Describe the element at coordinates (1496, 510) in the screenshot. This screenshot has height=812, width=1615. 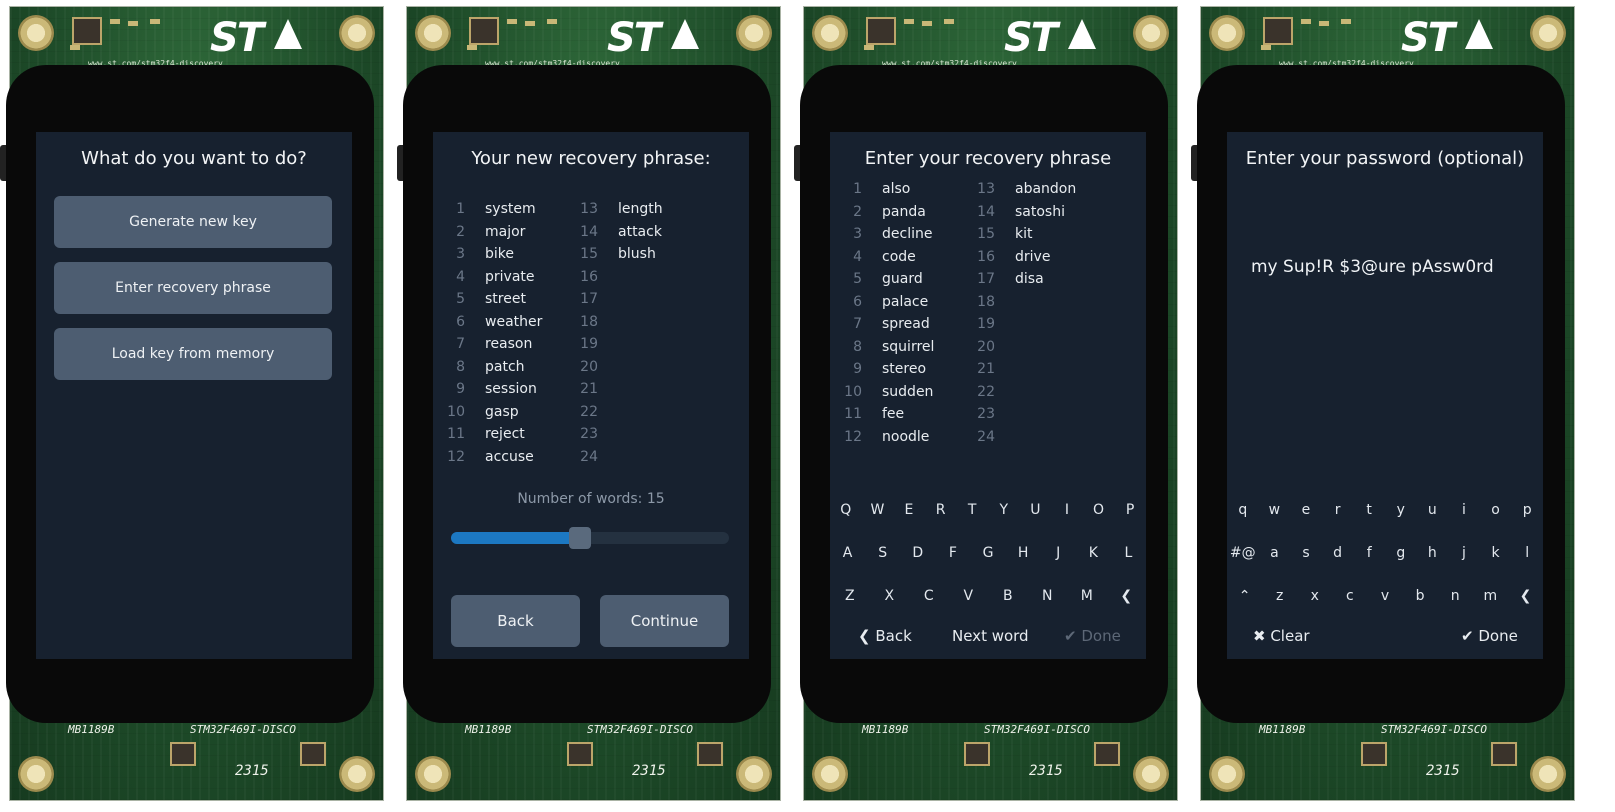
I see `key-o: o` at that location.